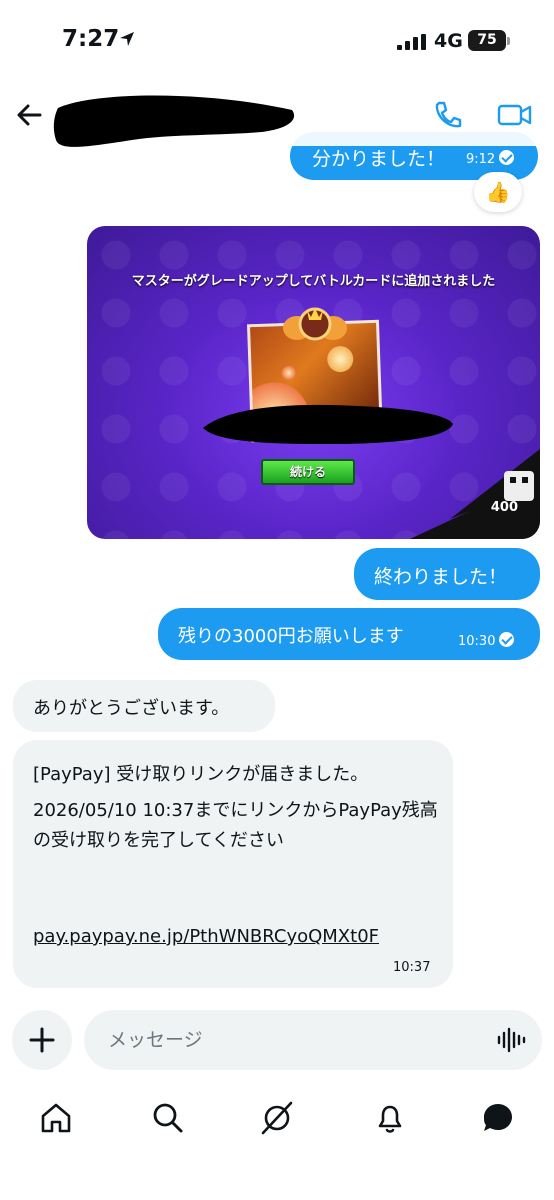 This screenshot has height=1200, width=554. I want to click on trophy-count: 400, so click(504, 507).